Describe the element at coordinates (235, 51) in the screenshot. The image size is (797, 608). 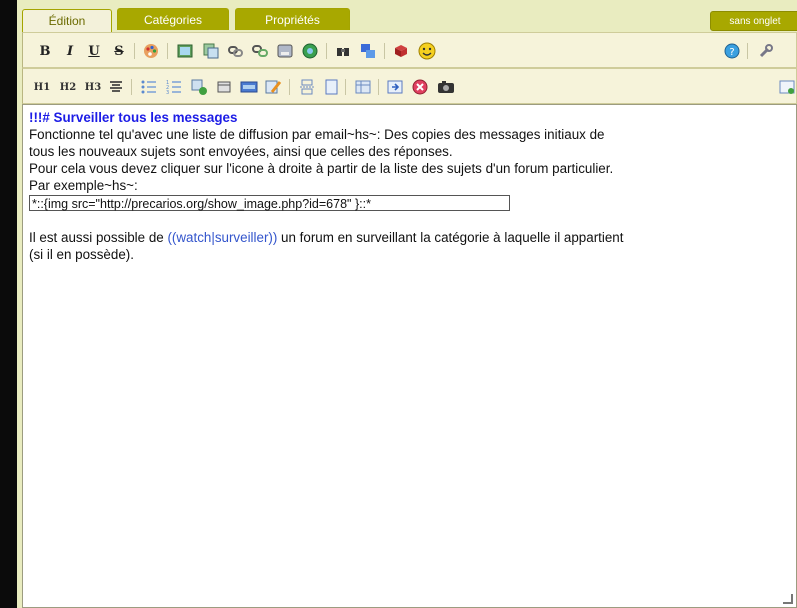
I see `link-icon` at that location.